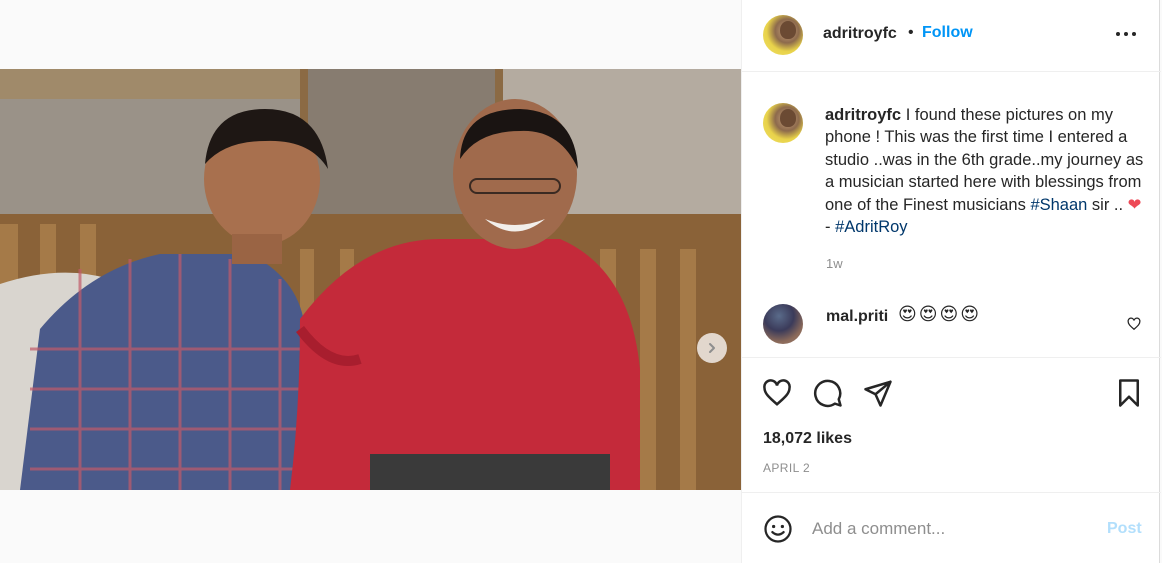  I want to click on hashtag-adritroy: #AdritRoy, so click(871, 227).